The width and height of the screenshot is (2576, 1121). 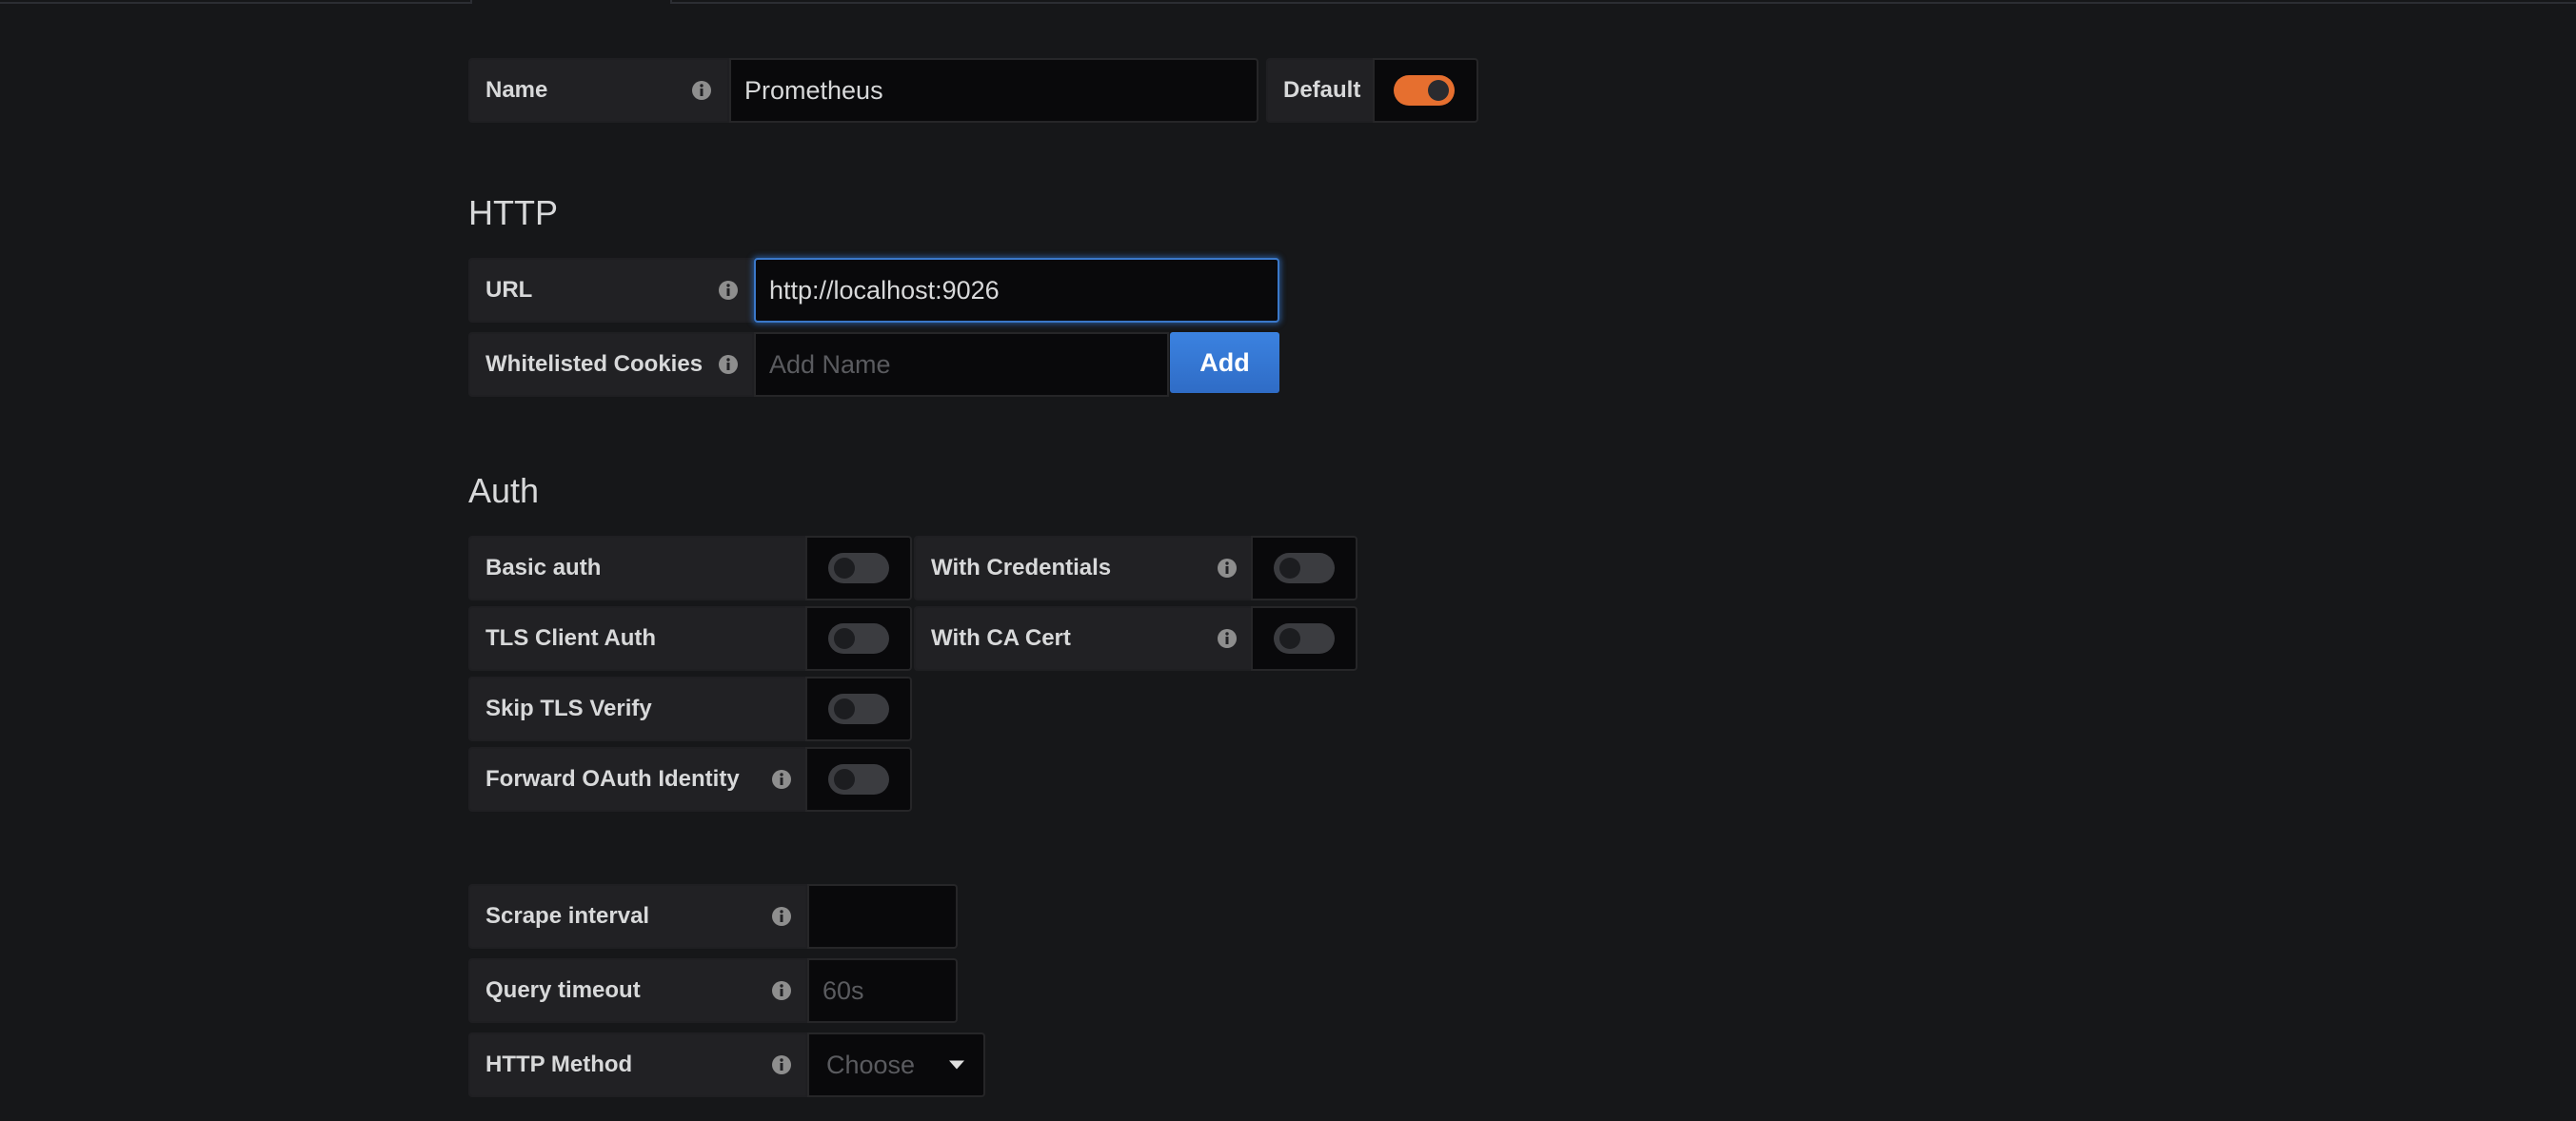 I want to click on default-label-text: Default, so click(x=1322, y=90).